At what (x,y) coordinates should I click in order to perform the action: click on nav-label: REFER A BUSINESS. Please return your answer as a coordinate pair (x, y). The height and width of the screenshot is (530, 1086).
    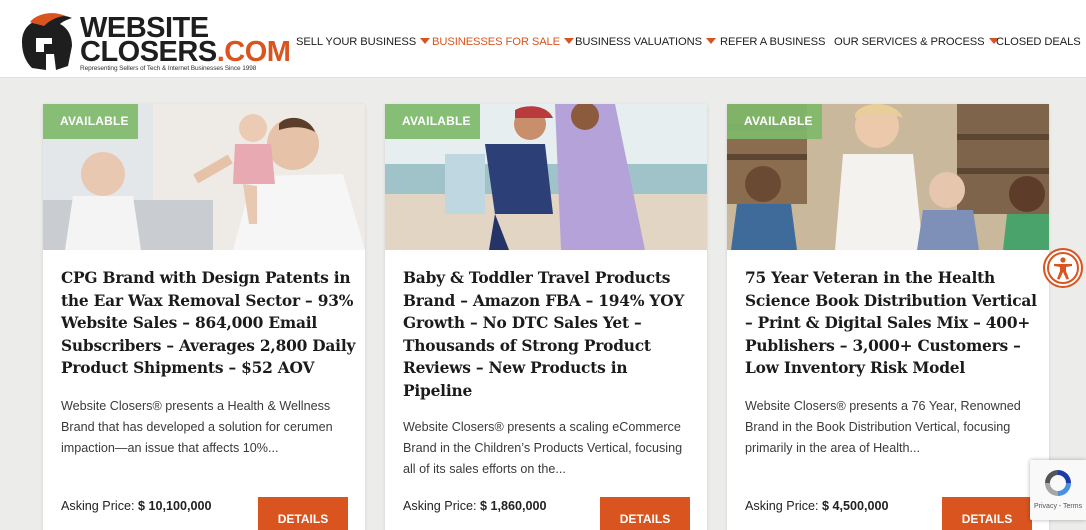
    Looking at the image, I should click on (773, 42).